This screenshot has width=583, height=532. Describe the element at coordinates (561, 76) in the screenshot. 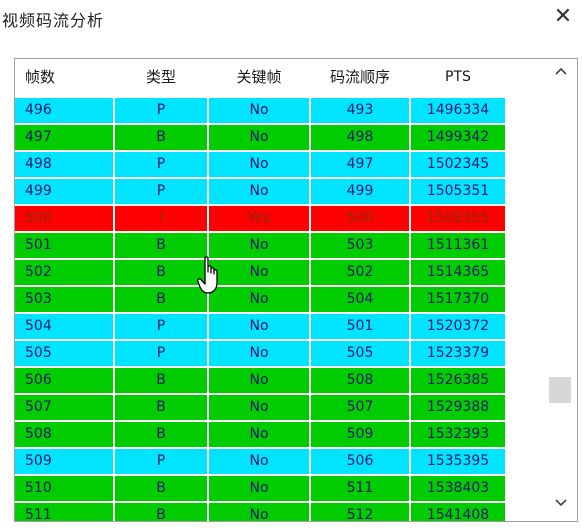

I see `scroll-up-button` at that location.